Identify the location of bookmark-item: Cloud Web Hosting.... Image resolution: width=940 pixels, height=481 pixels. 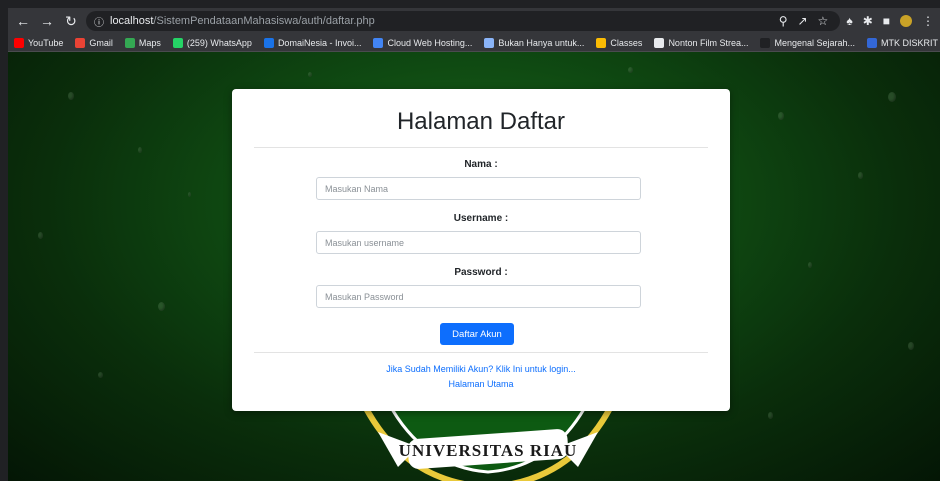
(423, 42).